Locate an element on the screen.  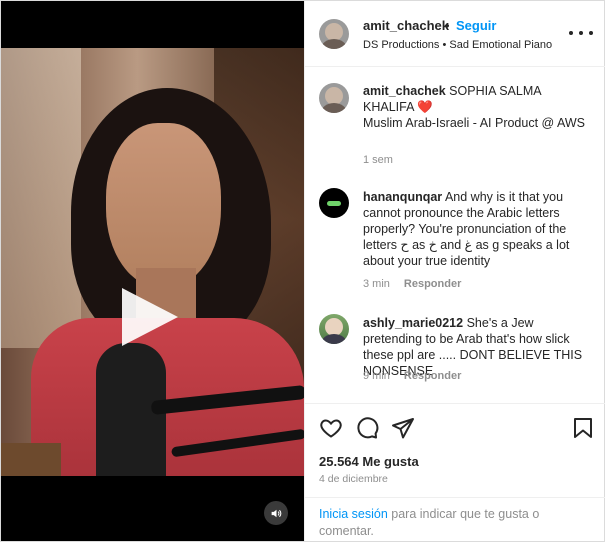
login-link: Inicia sesión is located at coordinates (353, 514).